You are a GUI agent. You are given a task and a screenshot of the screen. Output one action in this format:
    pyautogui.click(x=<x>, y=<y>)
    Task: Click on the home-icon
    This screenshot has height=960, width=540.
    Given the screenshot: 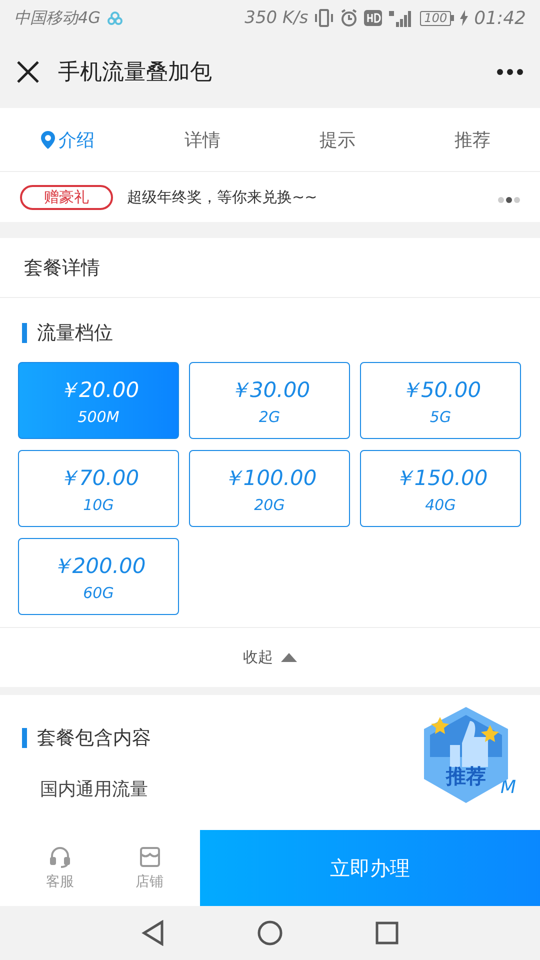 What is the action you would take?
    pyautogui.click(x=270, y=933)
    